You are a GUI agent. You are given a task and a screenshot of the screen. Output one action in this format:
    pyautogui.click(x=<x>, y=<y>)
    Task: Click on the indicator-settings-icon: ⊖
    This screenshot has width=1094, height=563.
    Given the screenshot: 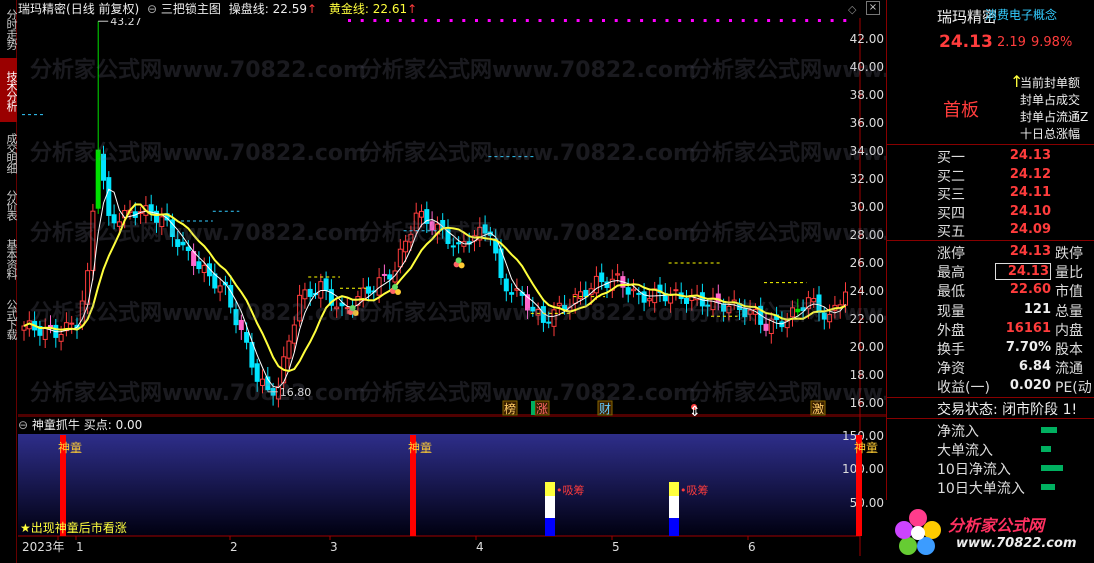 What is the action you would take?
    pyautogui.click(x=152, y=9)
    